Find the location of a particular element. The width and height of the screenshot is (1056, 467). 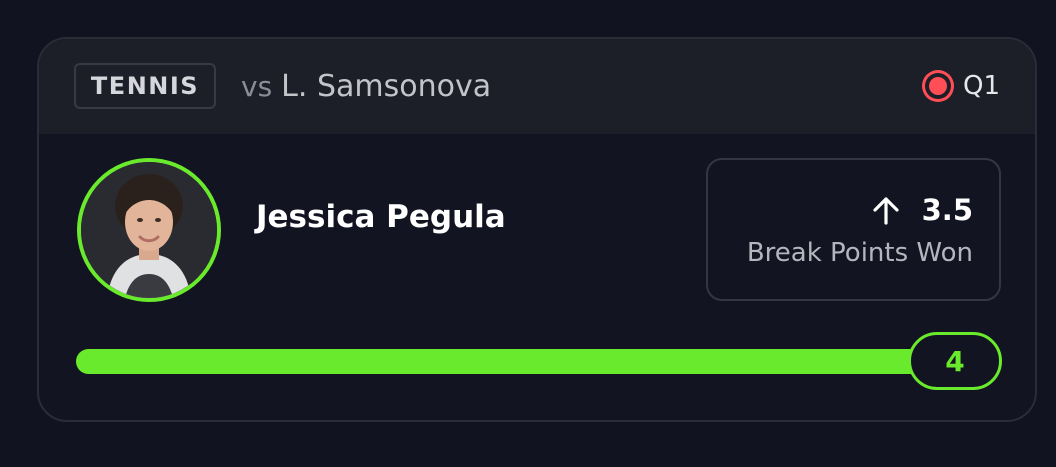

prop-line-box: 3.5 Break Points Won is located at coordinates (853, 229).